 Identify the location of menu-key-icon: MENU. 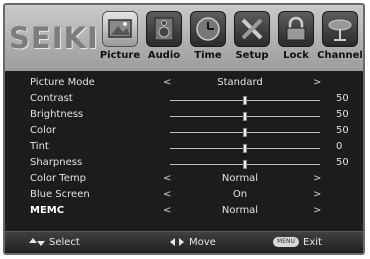
(286, 242).